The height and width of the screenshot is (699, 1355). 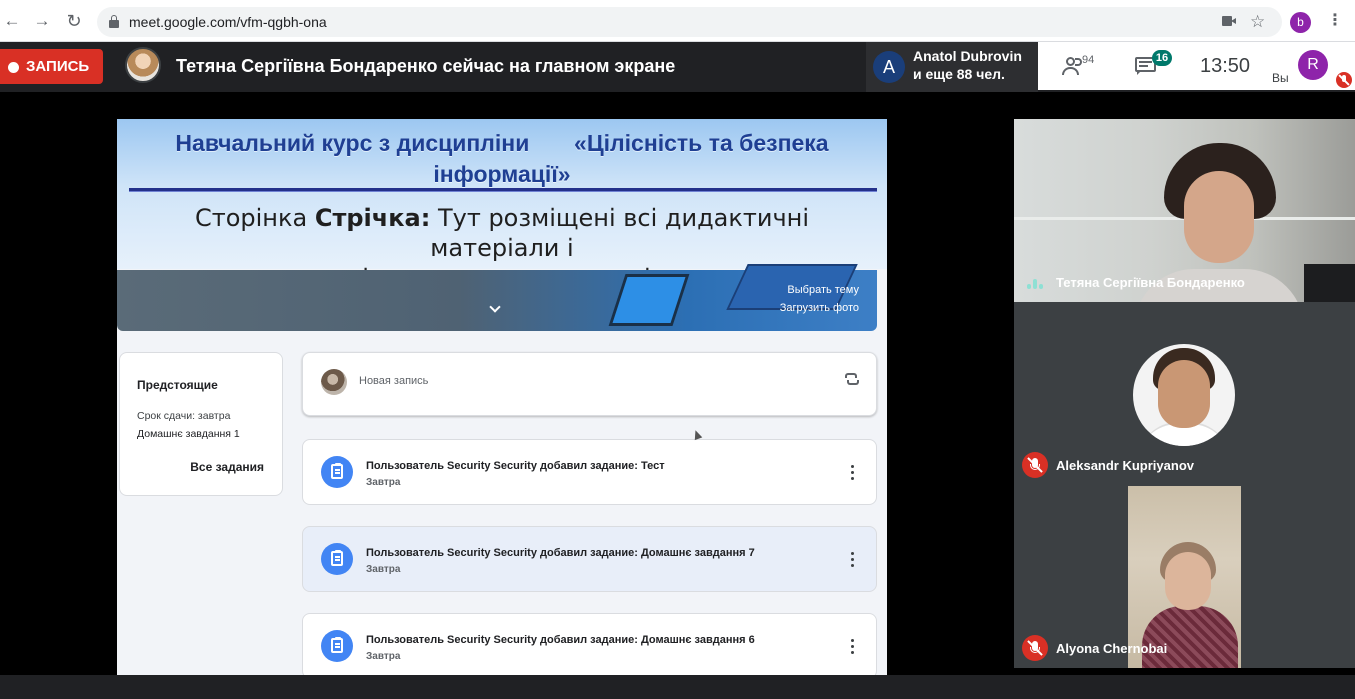 I want to click on active-speaker-avatar: A, so click(x=889, y=67).